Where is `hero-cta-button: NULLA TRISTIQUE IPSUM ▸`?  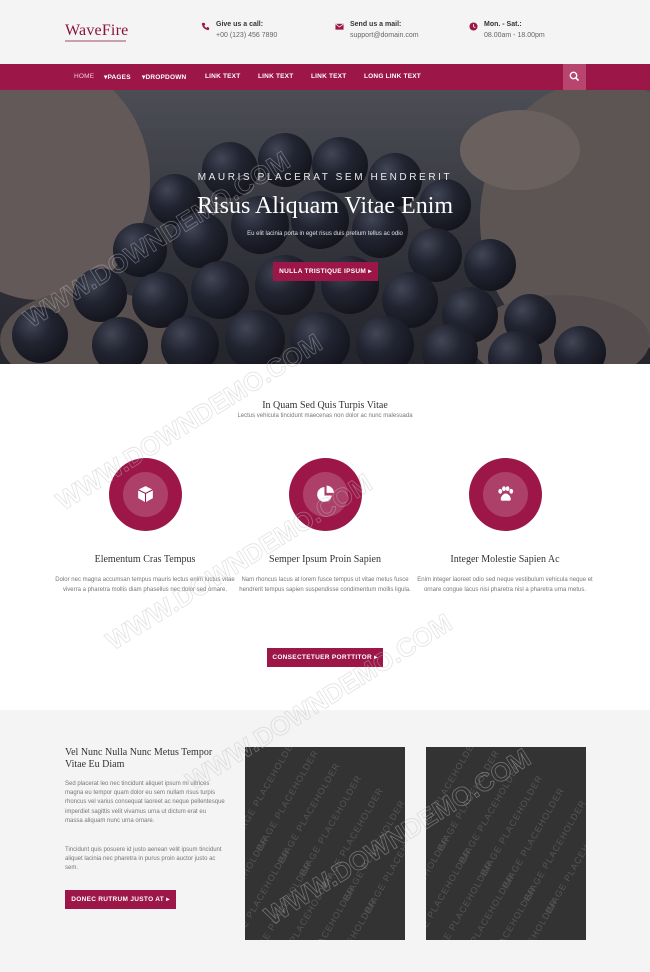
hero-cta-button: NULLA TRISTIQUE IPSUM ▸ is located at coordinates (325, 271).